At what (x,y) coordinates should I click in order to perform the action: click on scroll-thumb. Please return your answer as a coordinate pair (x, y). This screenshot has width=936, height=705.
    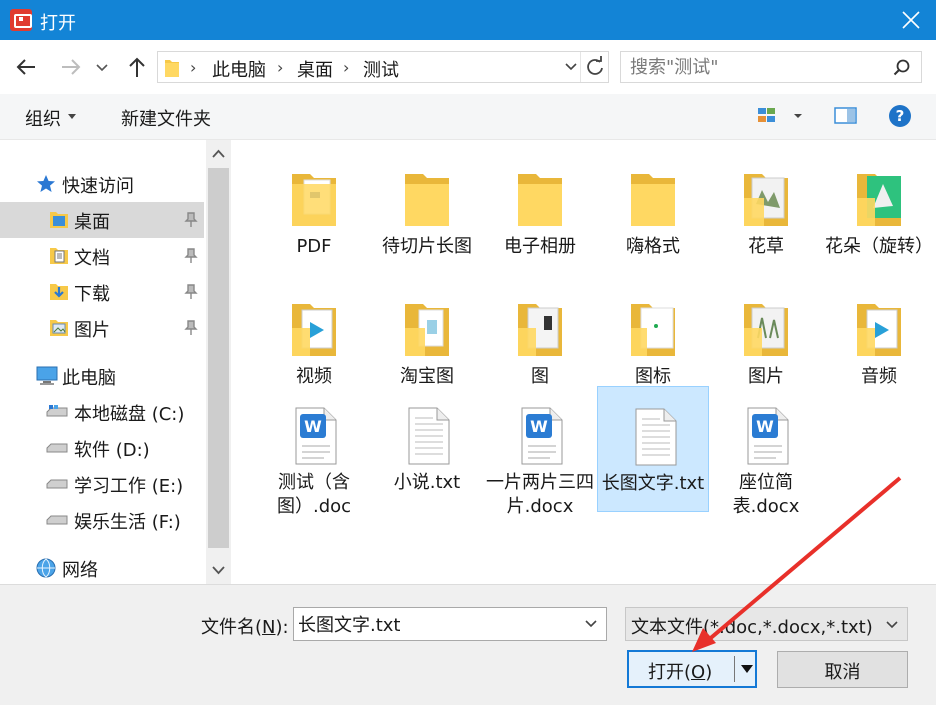
    Looking at the image, I should click on (218, 358).